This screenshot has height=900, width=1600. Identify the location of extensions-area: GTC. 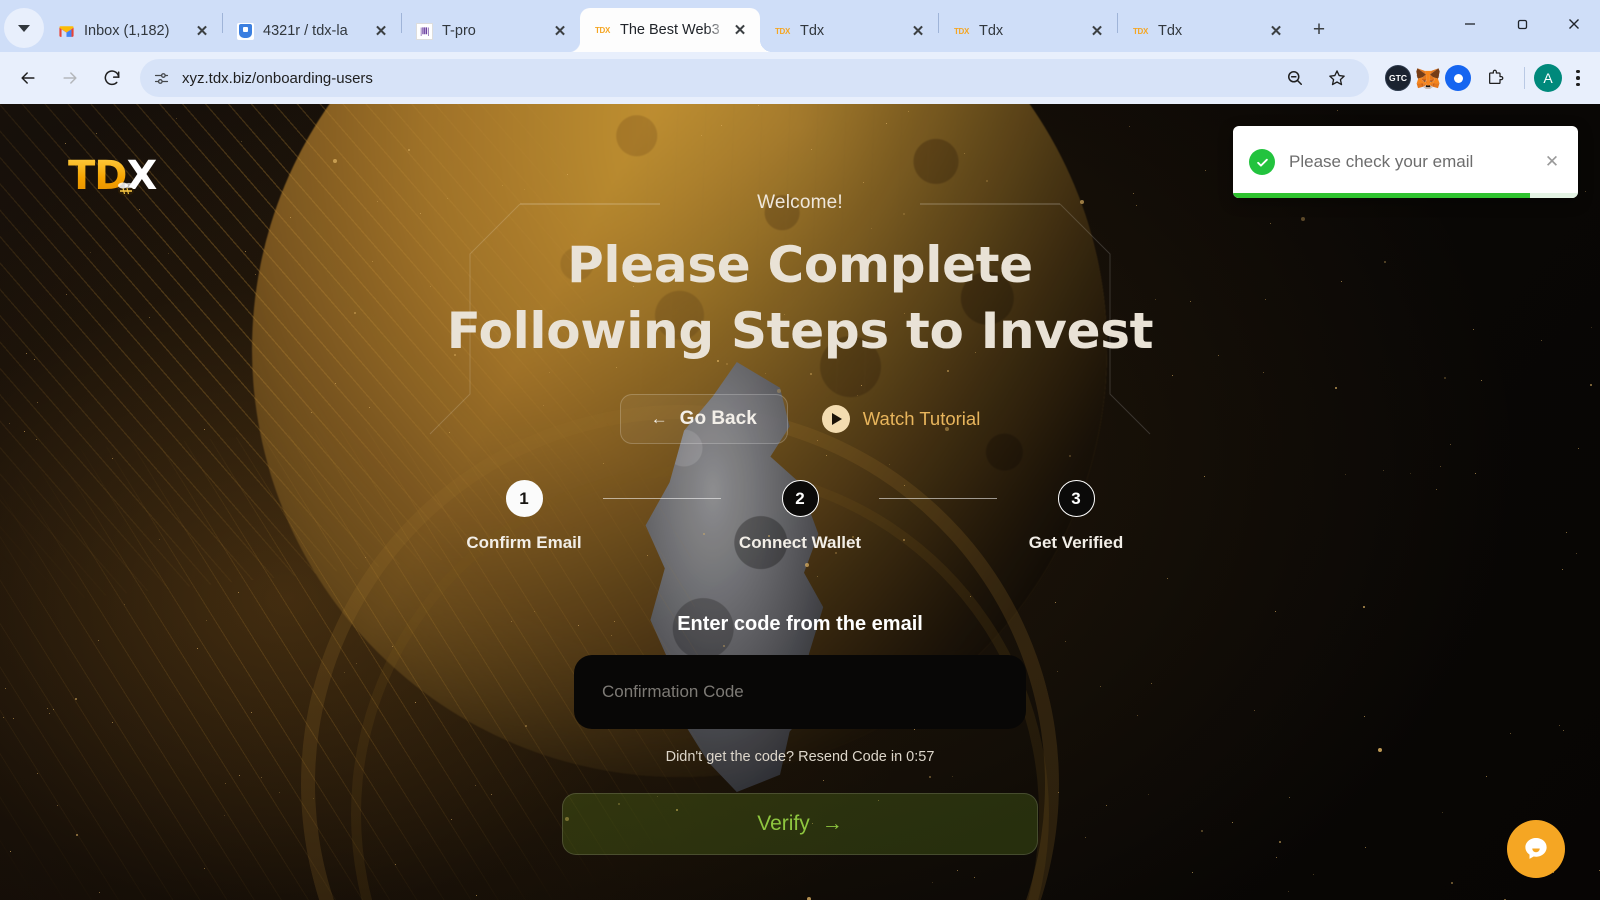
(1446, 78).